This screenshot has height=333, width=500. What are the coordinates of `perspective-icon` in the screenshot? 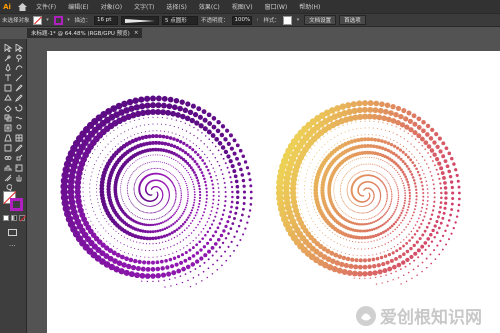 It's located at (8, 137).